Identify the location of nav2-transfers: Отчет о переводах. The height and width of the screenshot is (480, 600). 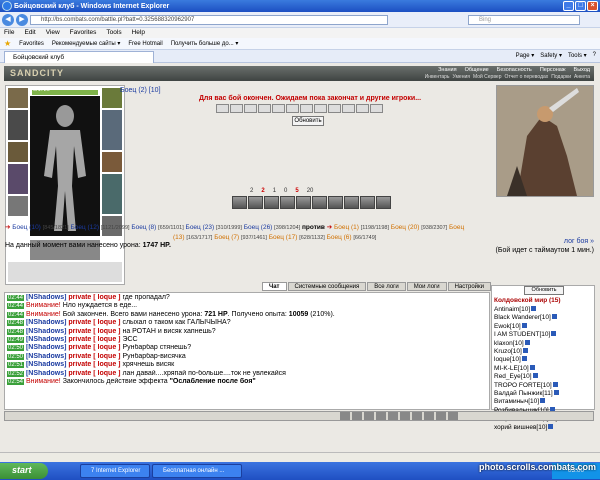
(527, 77).